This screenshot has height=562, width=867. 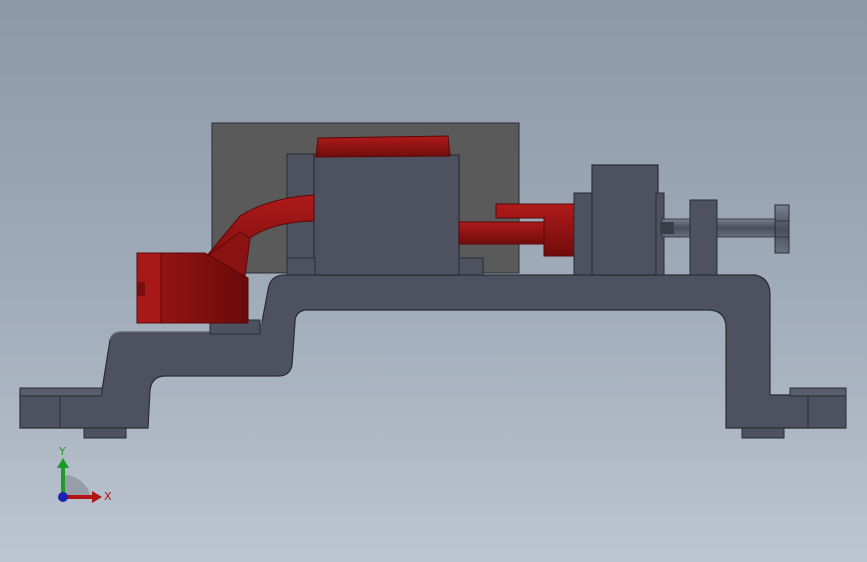 What do you see at coordinates (818, 392) in the screenshot?
I see `right-foot-cap` at bounding box center [818, 392].